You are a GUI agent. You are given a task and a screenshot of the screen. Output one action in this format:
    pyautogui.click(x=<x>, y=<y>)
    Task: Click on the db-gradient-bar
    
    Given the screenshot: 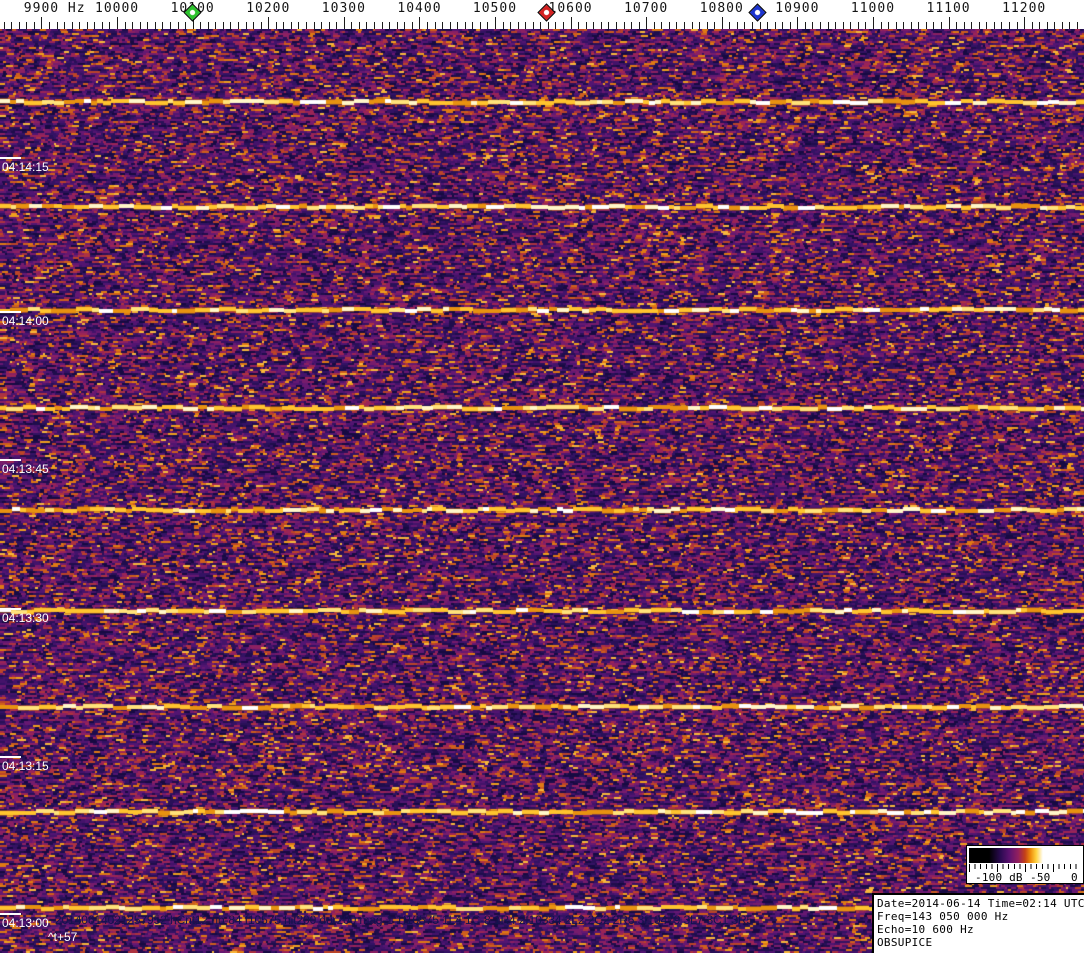 What is the action you would take?
    pyautogui.click(x=1025, y=855)
    